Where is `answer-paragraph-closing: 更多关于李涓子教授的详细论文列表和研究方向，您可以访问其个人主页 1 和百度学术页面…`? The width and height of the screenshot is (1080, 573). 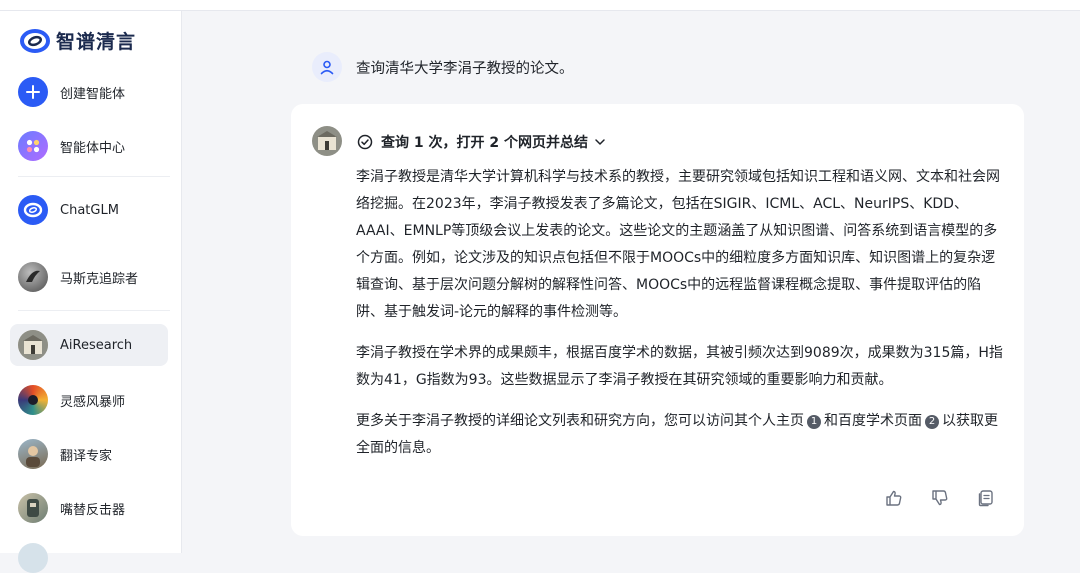 answer-paragraph-closing: 更多关于李涓子教授的详细论文列表和研究方向，您可以访问其个人主页 1 和百度学术页面… is located at coordinates (681, 435).